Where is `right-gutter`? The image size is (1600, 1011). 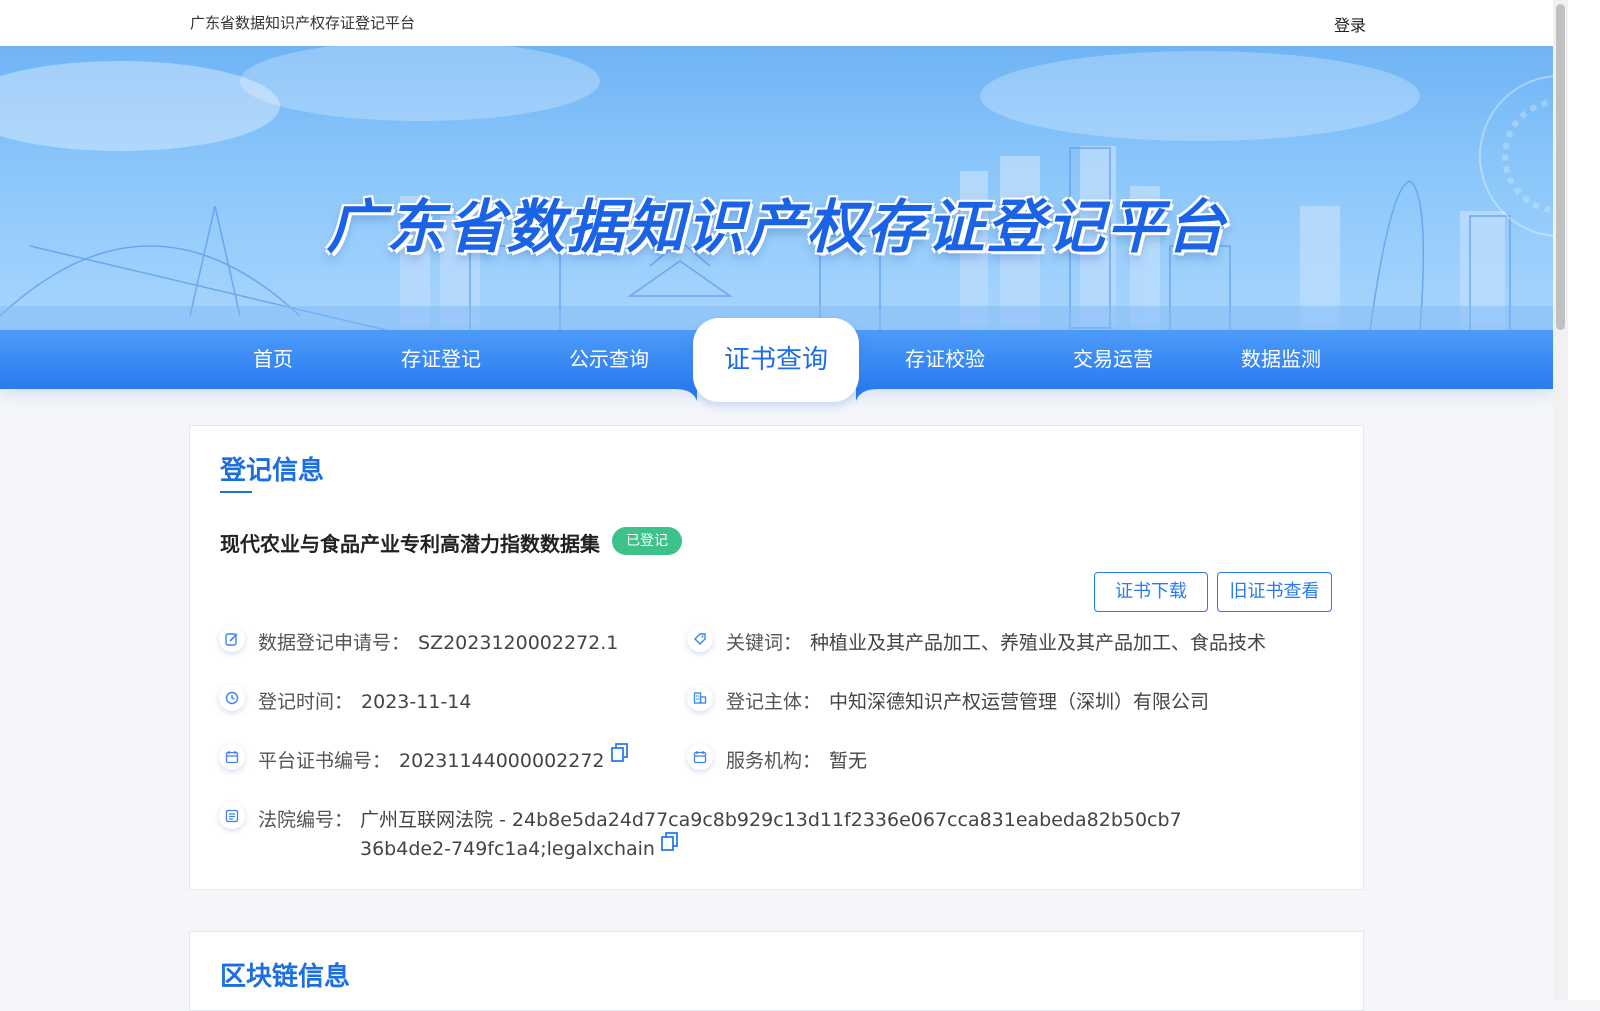 right-gutter is located at coordinates (1584, 500).